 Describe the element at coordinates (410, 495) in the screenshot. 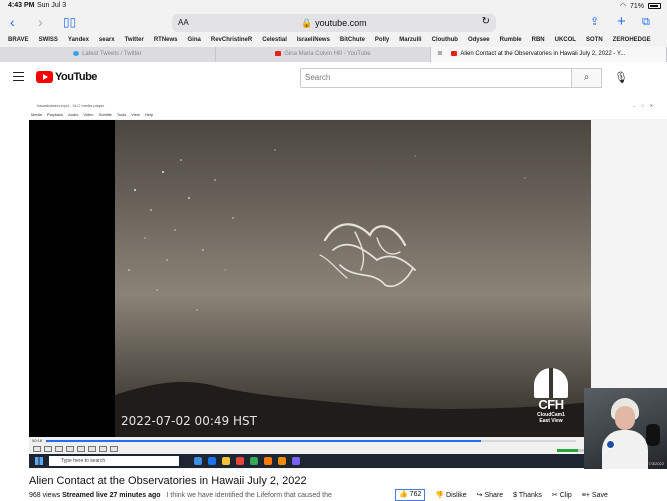

I see `like-button: 👍 762` at that location.